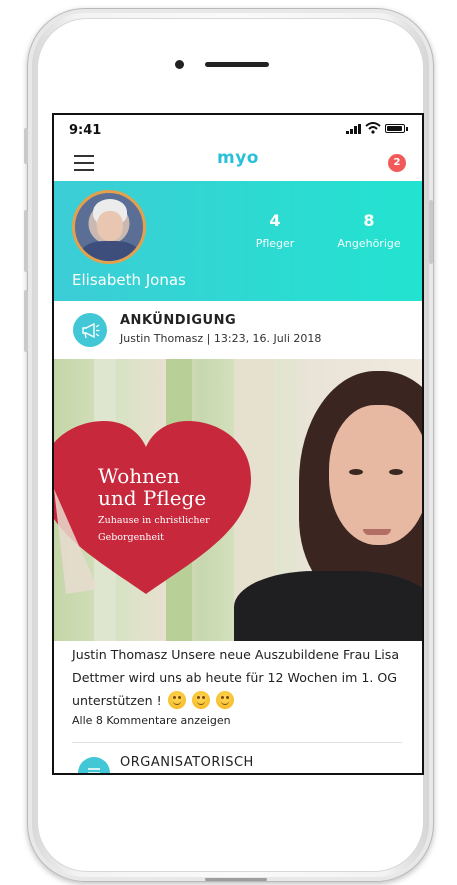 This screenshot has width=457, height=885. What do you see at coordinates (237, 64) in the screenshot?
I see `earpiece-speaker` at bounding box center [237, 64].